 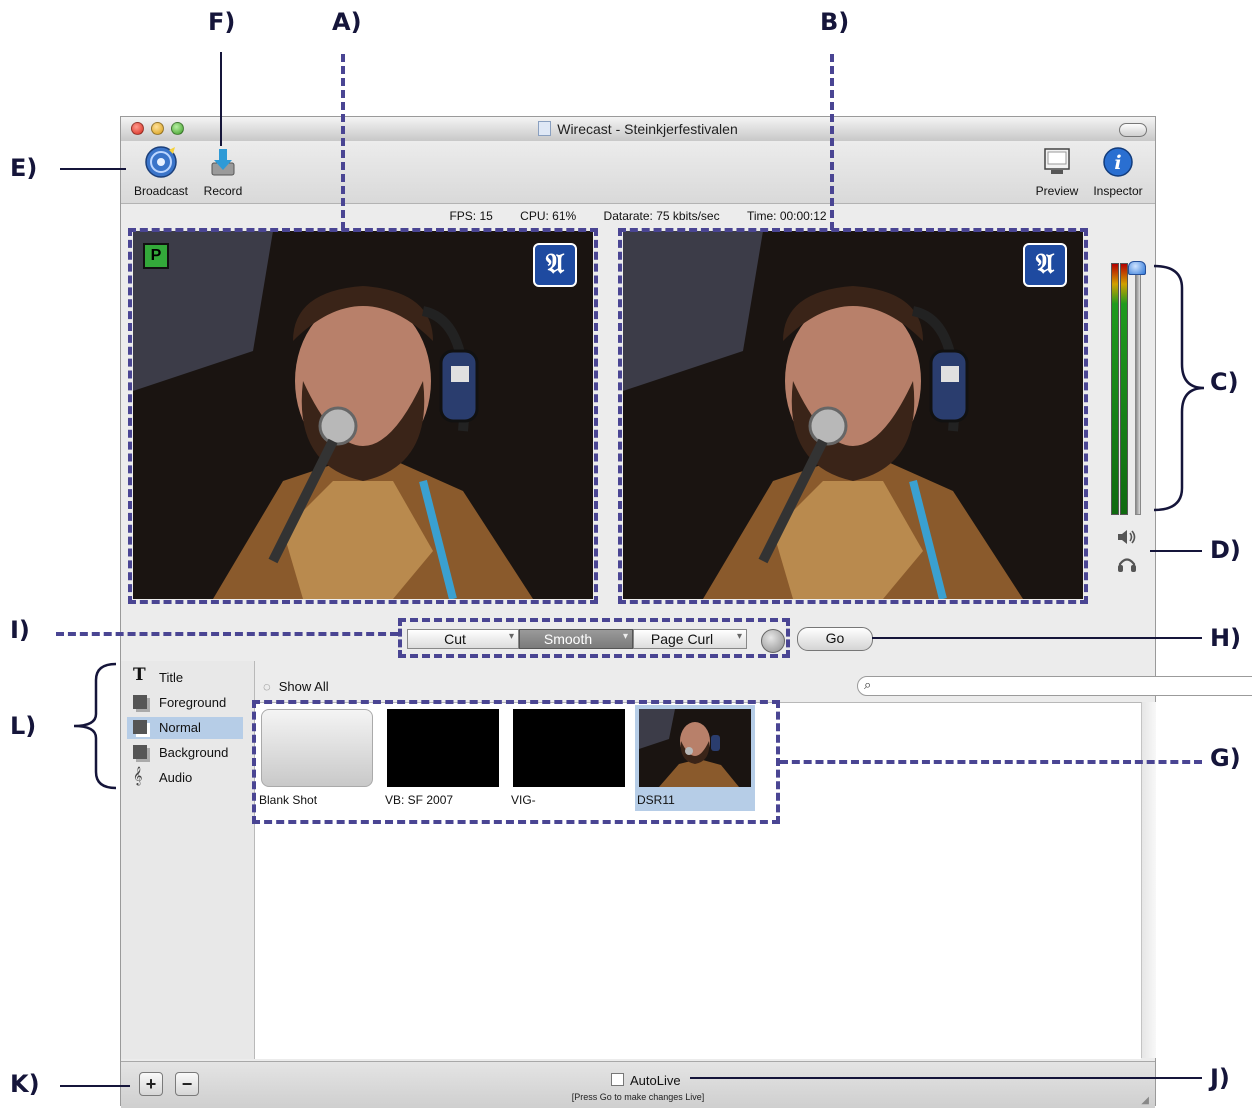 I want to click on callout-h: H), so click(x=1226, y=638).